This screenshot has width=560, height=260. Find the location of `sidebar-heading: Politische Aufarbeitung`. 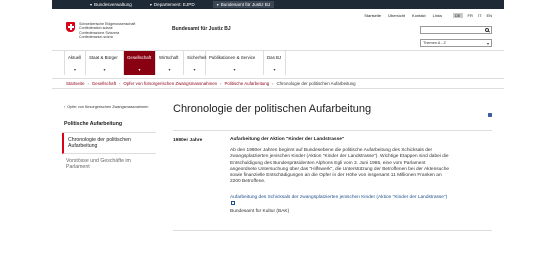

sidebar-heading: Politische Aufarbeitung is located at coordinates (109, 124).